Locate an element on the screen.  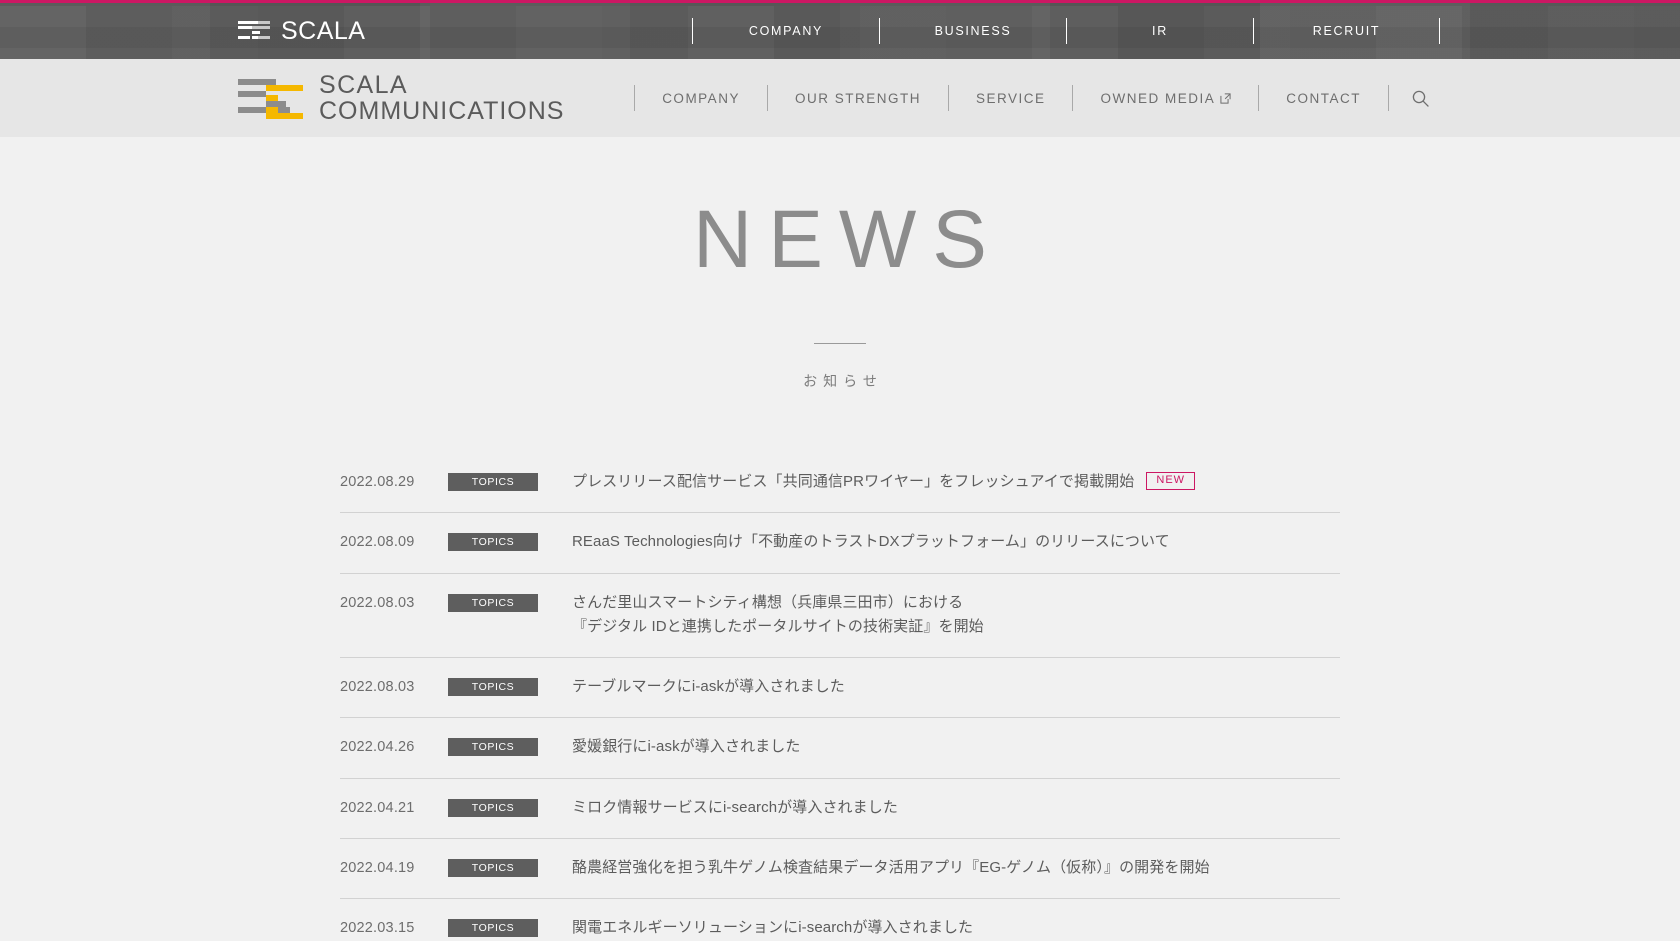
nav-item-our-strength: OUR STRENGTH is located at coordinates (858, 98).